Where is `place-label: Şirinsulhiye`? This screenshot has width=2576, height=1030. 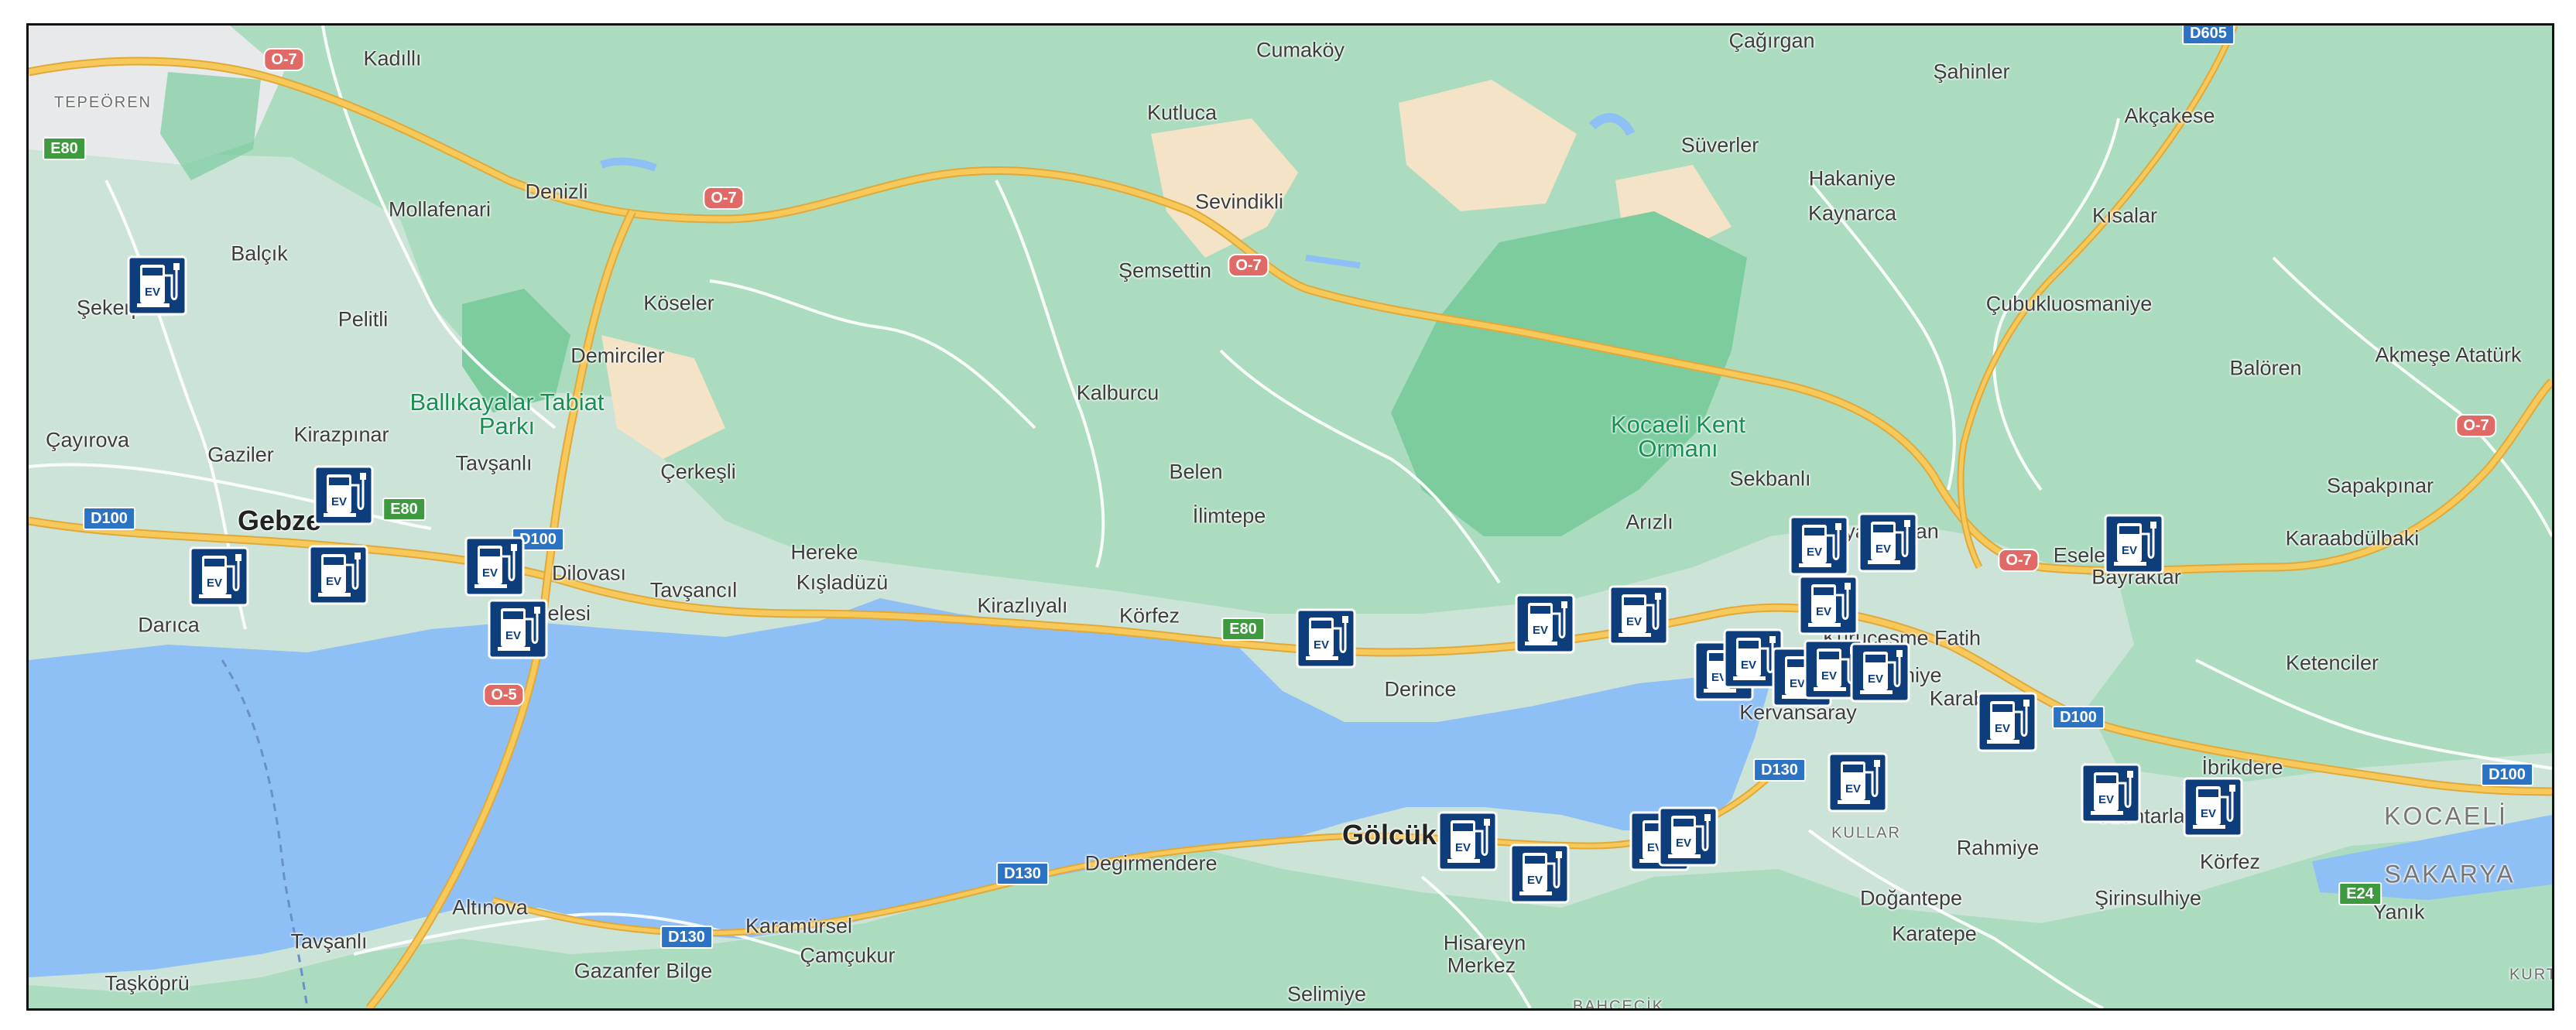 place-label: Şirinsulhiye is located at coordinates (2148, 898).